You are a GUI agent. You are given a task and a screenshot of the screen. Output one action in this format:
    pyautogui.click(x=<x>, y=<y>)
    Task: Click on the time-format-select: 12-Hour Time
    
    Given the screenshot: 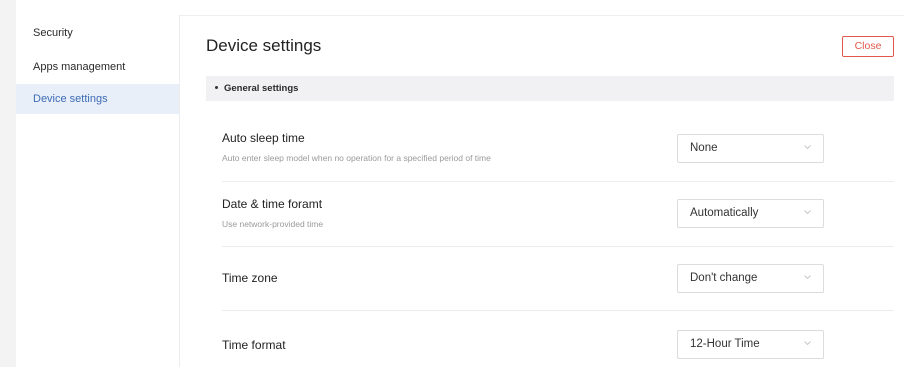 What is the action you would take?
    pyautogui.click(x=750, y=344)
    